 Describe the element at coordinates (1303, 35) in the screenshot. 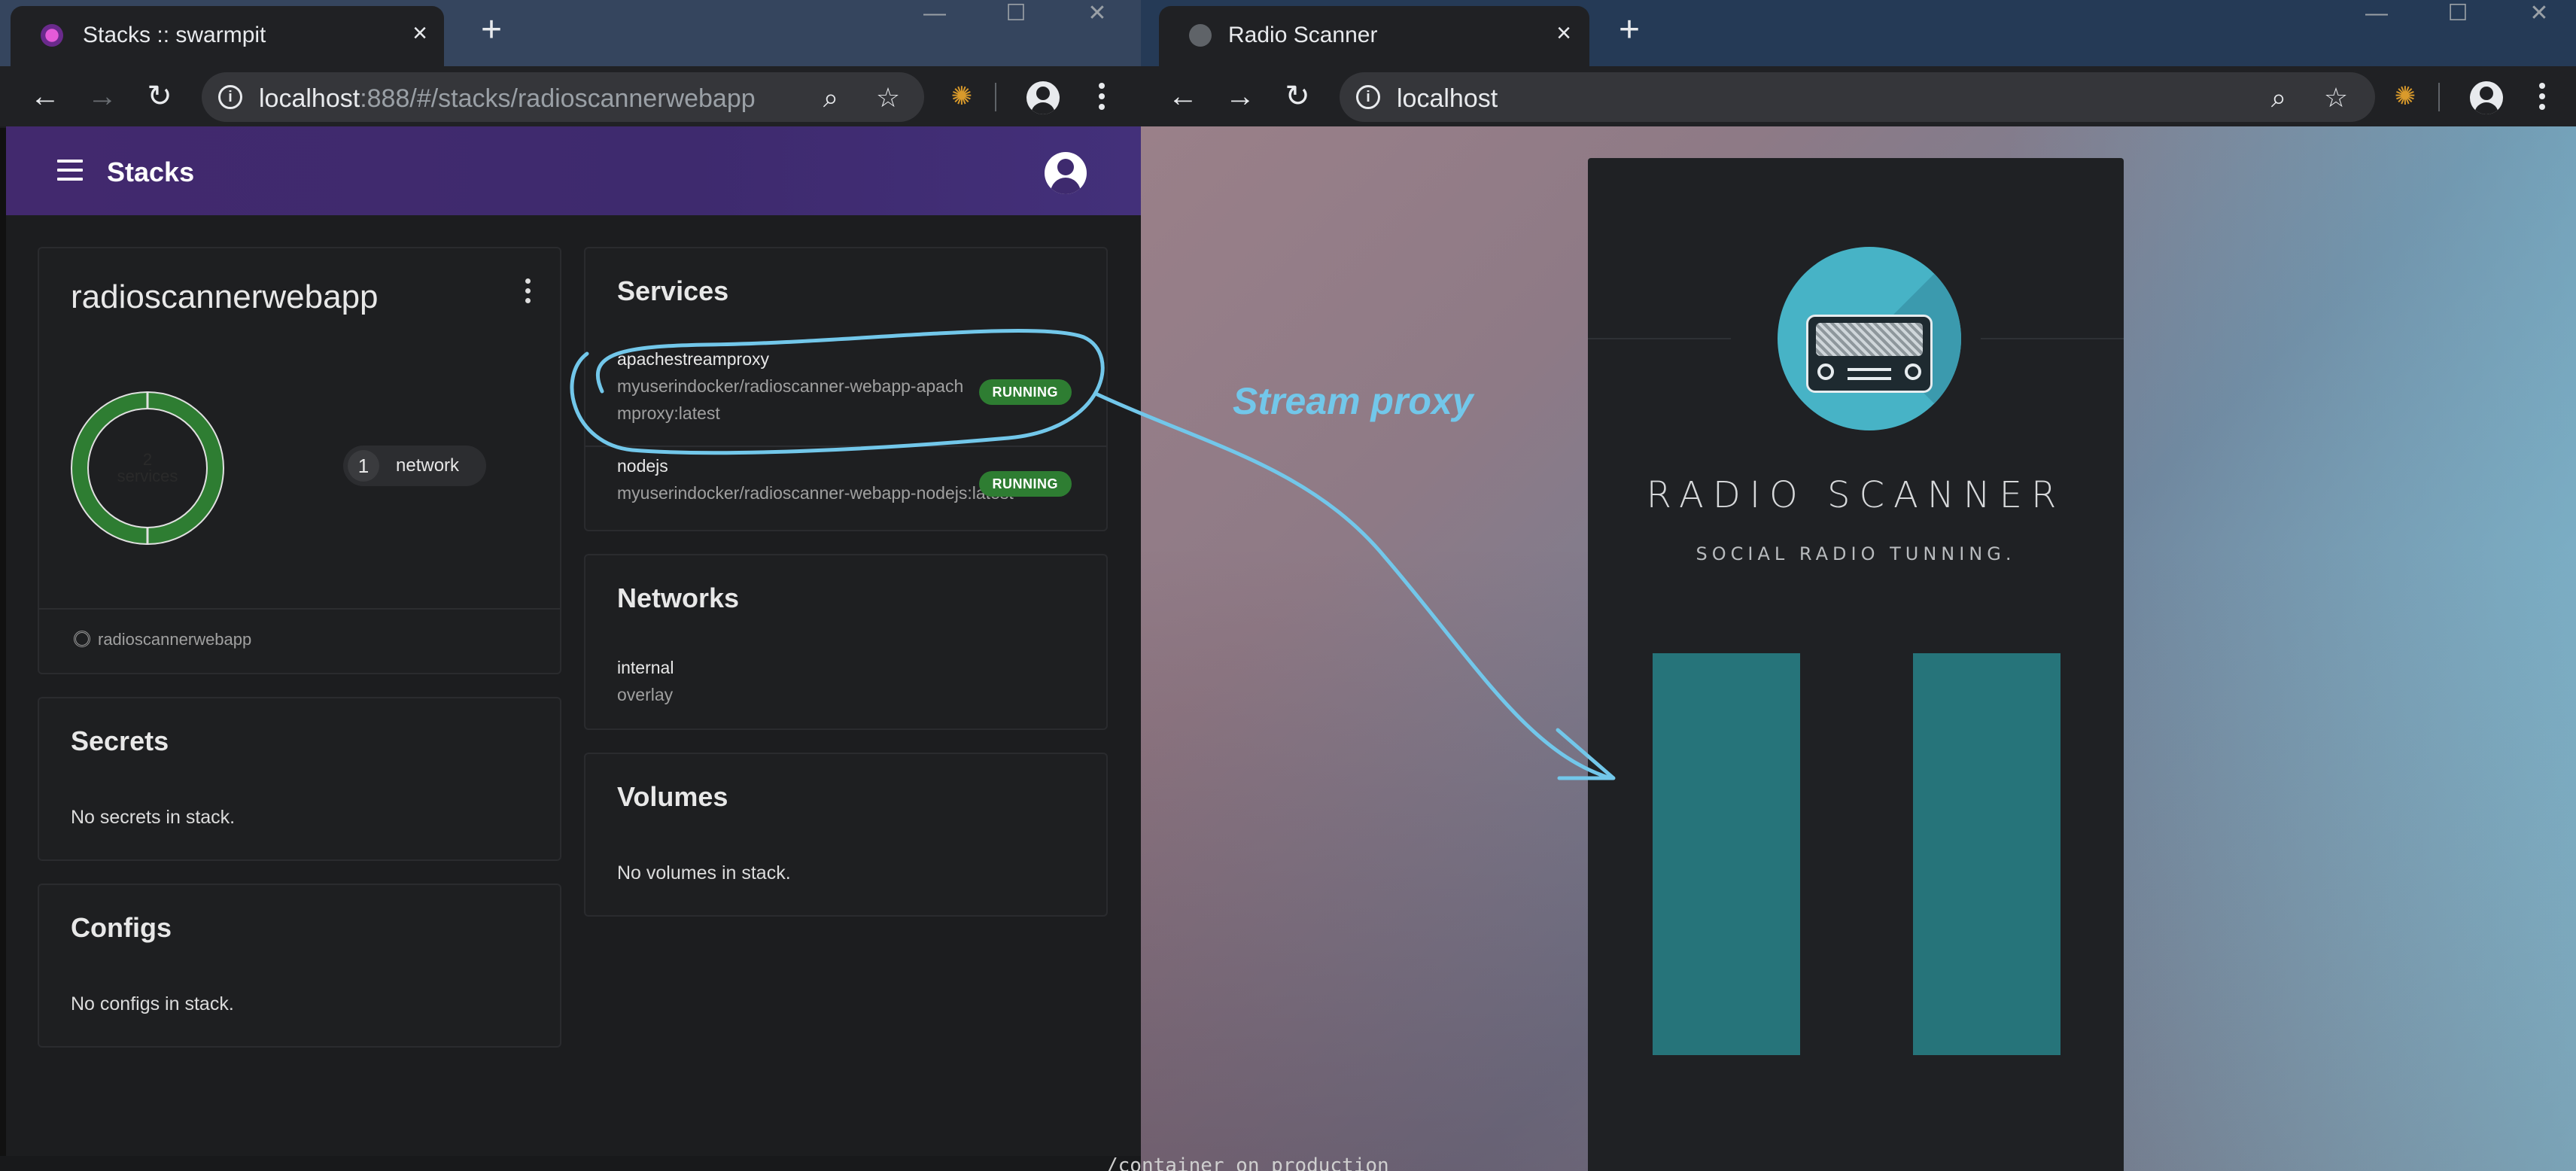

I see `tab-title: Radio Scanner` at that location.